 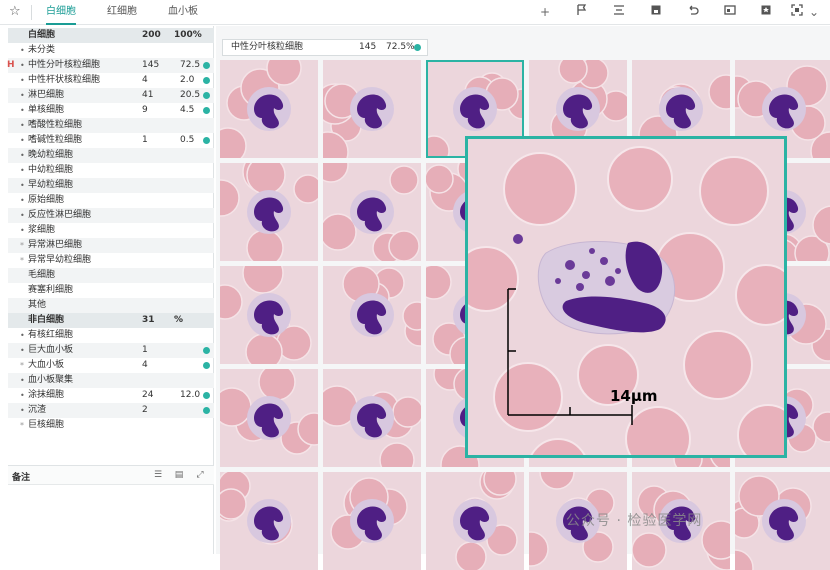 What do you see at coordinates (111, 335) in the screenshot?
I see `category-row: • 有核红细胞` at bounding box center [111, 335].